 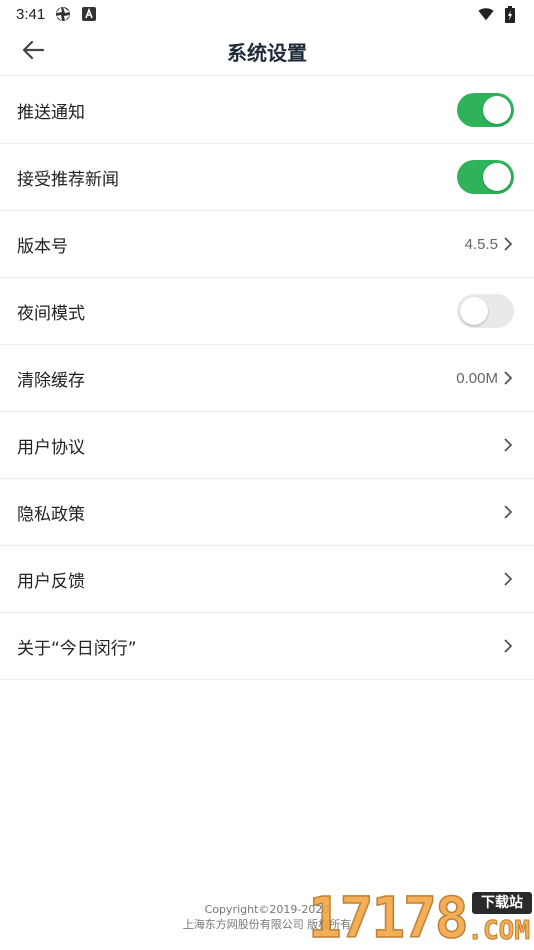 What do you see at coordinates (267, 110) in the screenshot?
I see `setting-push-notifications: 推送通知` at bounding box center [267, 110].